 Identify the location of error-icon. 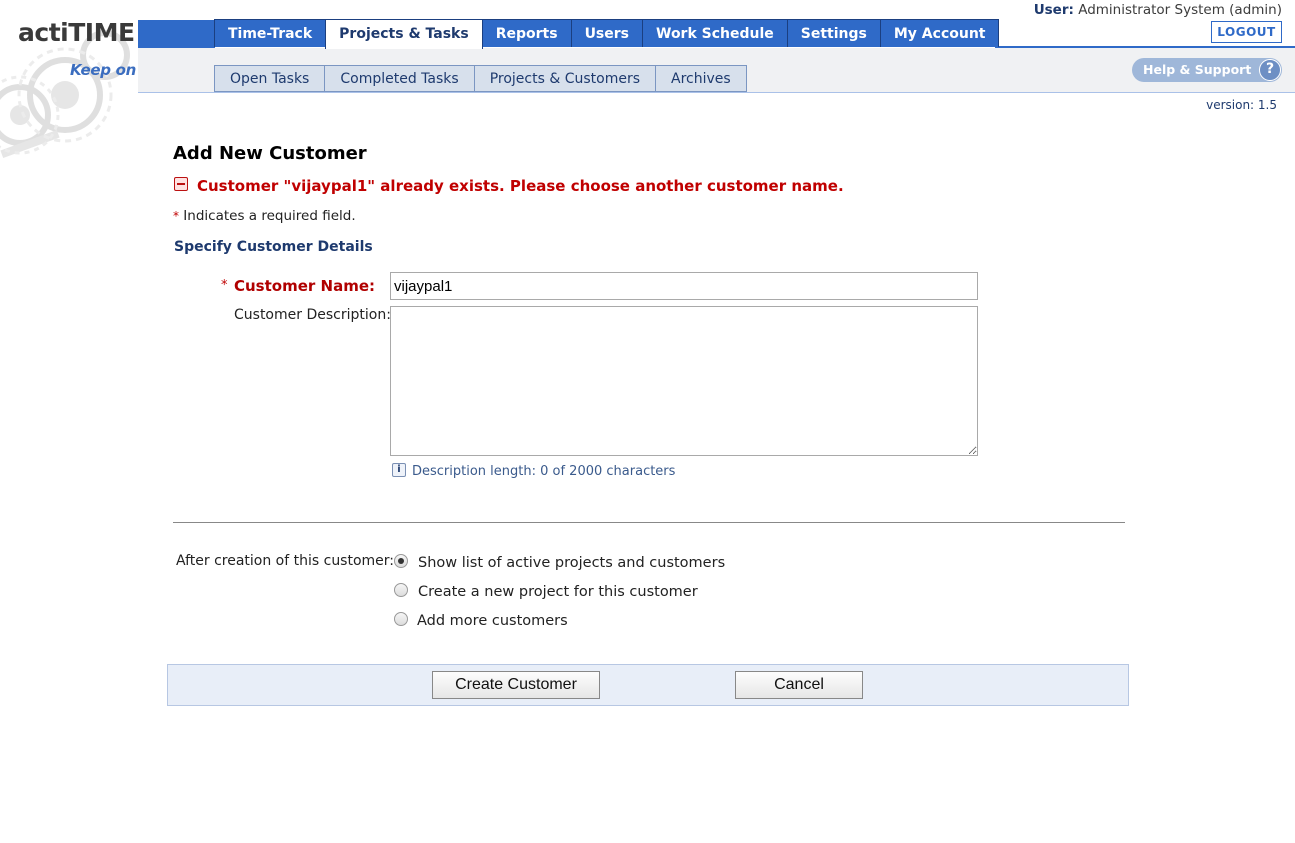
(181, 184).